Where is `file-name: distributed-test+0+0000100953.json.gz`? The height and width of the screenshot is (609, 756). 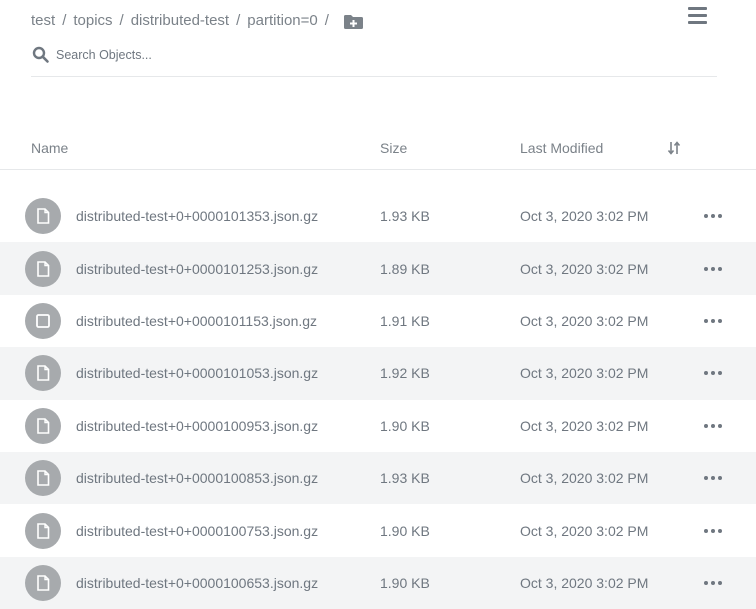
file-name: distributed-test+0+0000100953.json.gz is located at coordinates (197, 426).